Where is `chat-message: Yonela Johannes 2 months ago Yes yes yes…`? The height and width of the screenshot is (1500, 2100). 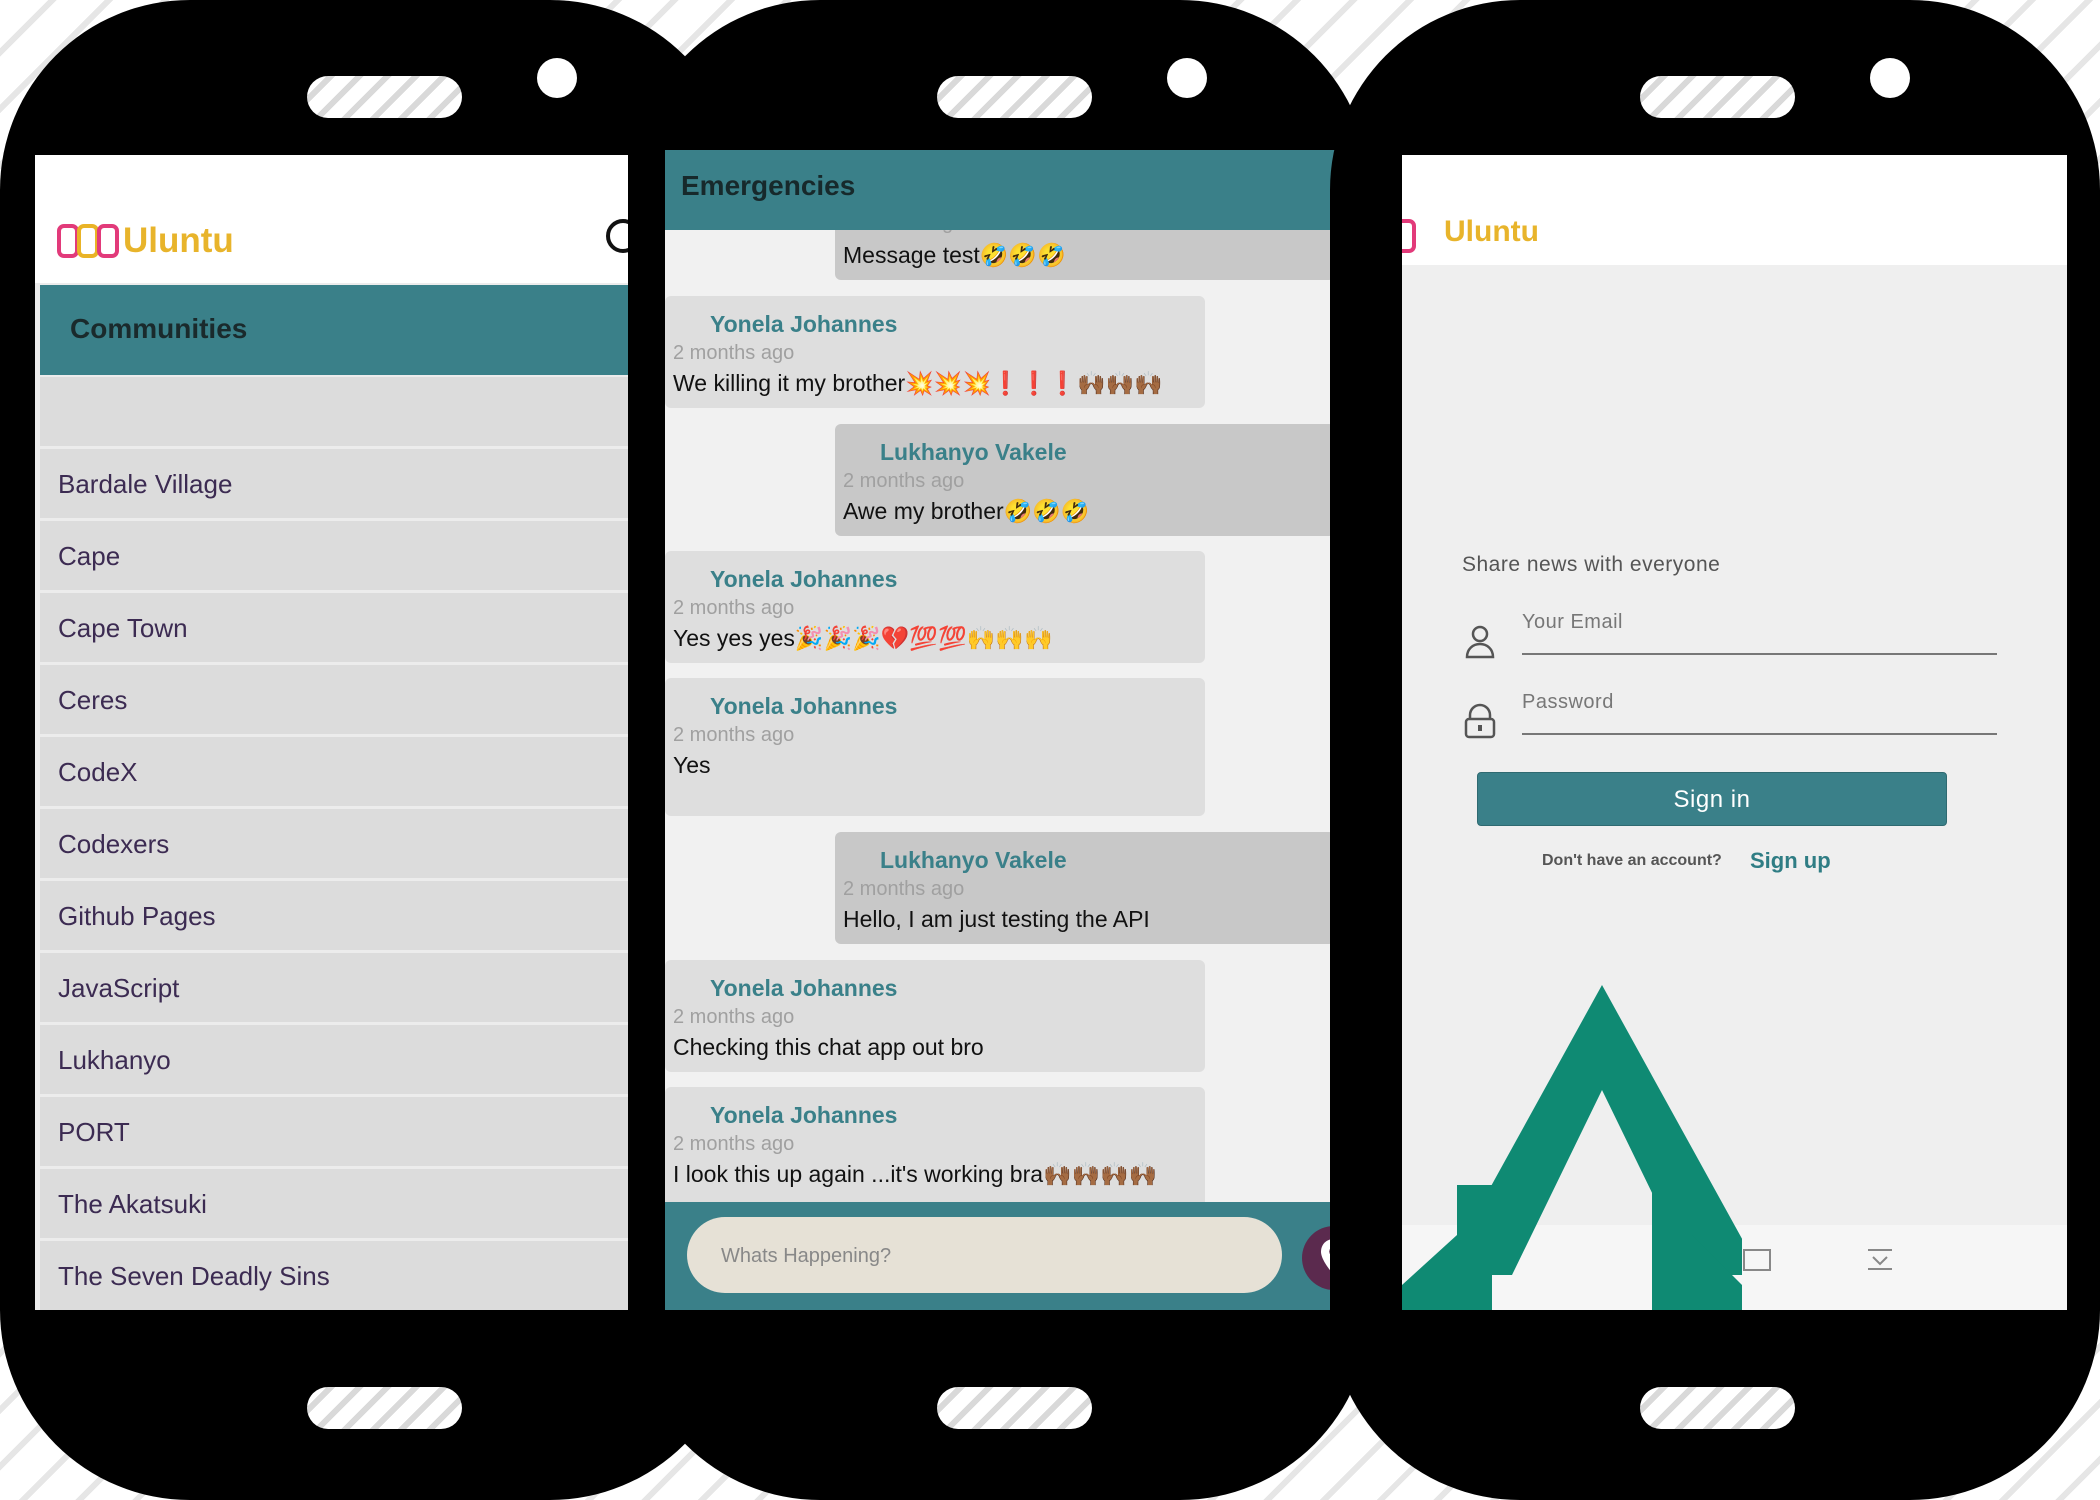
chat-message: Yonela Johannes 2 months ago Yes yes yes… is located at coordinates (935, 607).